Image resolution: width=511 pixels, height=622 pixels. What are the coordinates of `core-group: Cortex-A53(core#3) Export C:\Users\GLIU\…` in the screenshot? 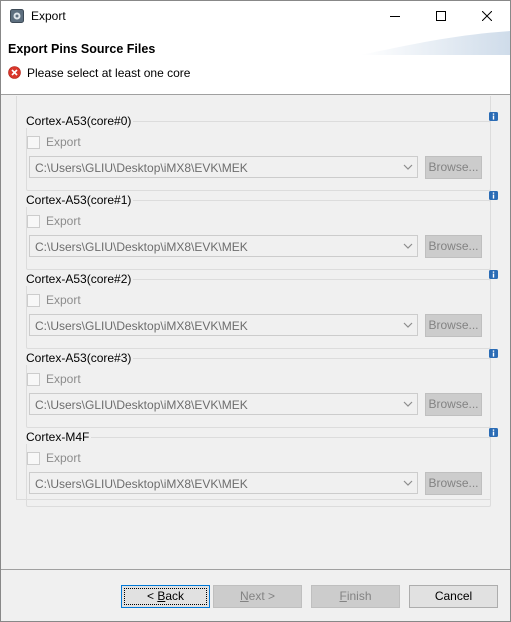 It's located at (257, 388).